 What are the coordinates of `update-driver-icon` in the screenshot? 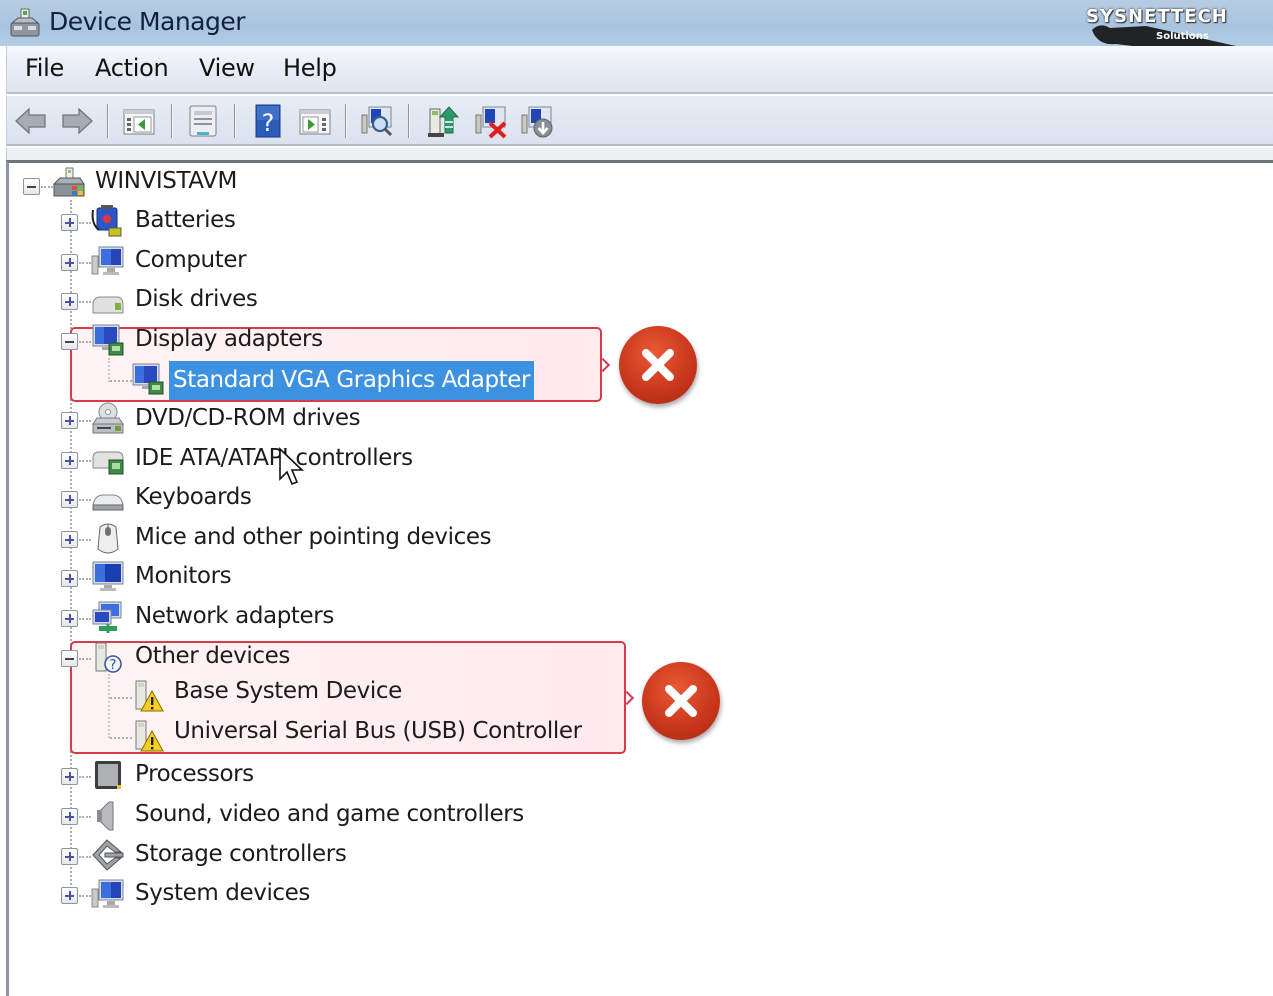 It's located at (444, 121).